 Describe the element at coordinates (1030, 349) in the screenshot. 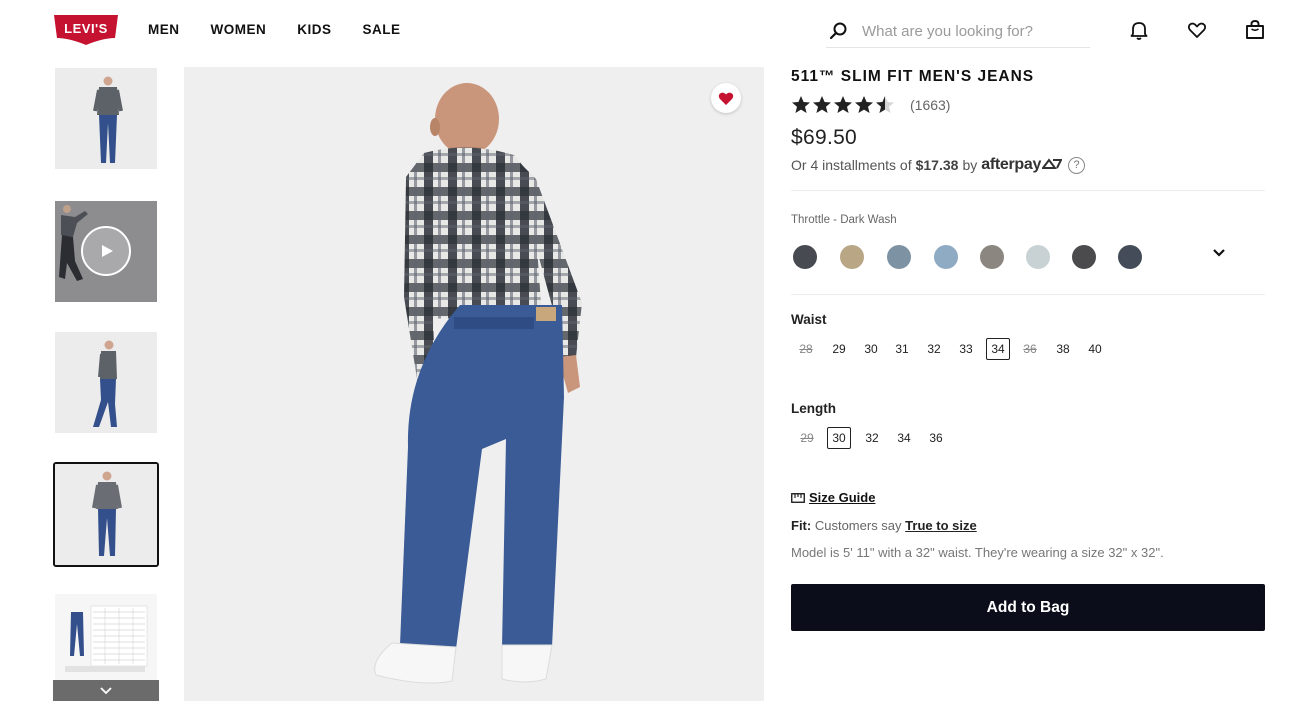

I see `waist-size-option: 36` at that location.